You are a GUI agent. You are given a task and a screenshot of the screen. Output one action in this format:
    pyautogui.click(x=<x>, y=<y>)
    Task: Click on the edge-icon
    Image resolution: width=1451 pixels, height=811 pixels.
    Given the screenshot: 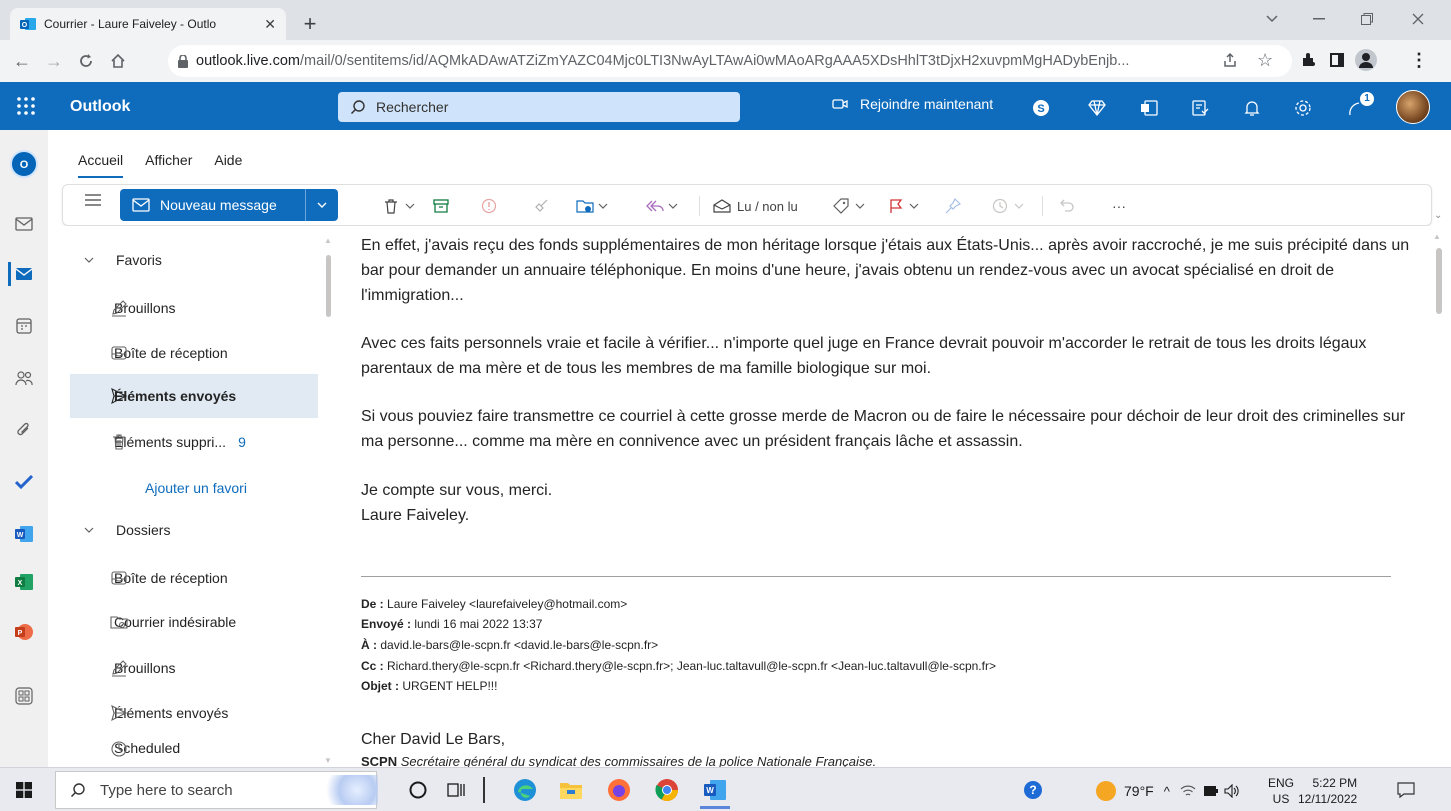 What is the action you would take?
    pyautogui.click(x=525, y=790)
    